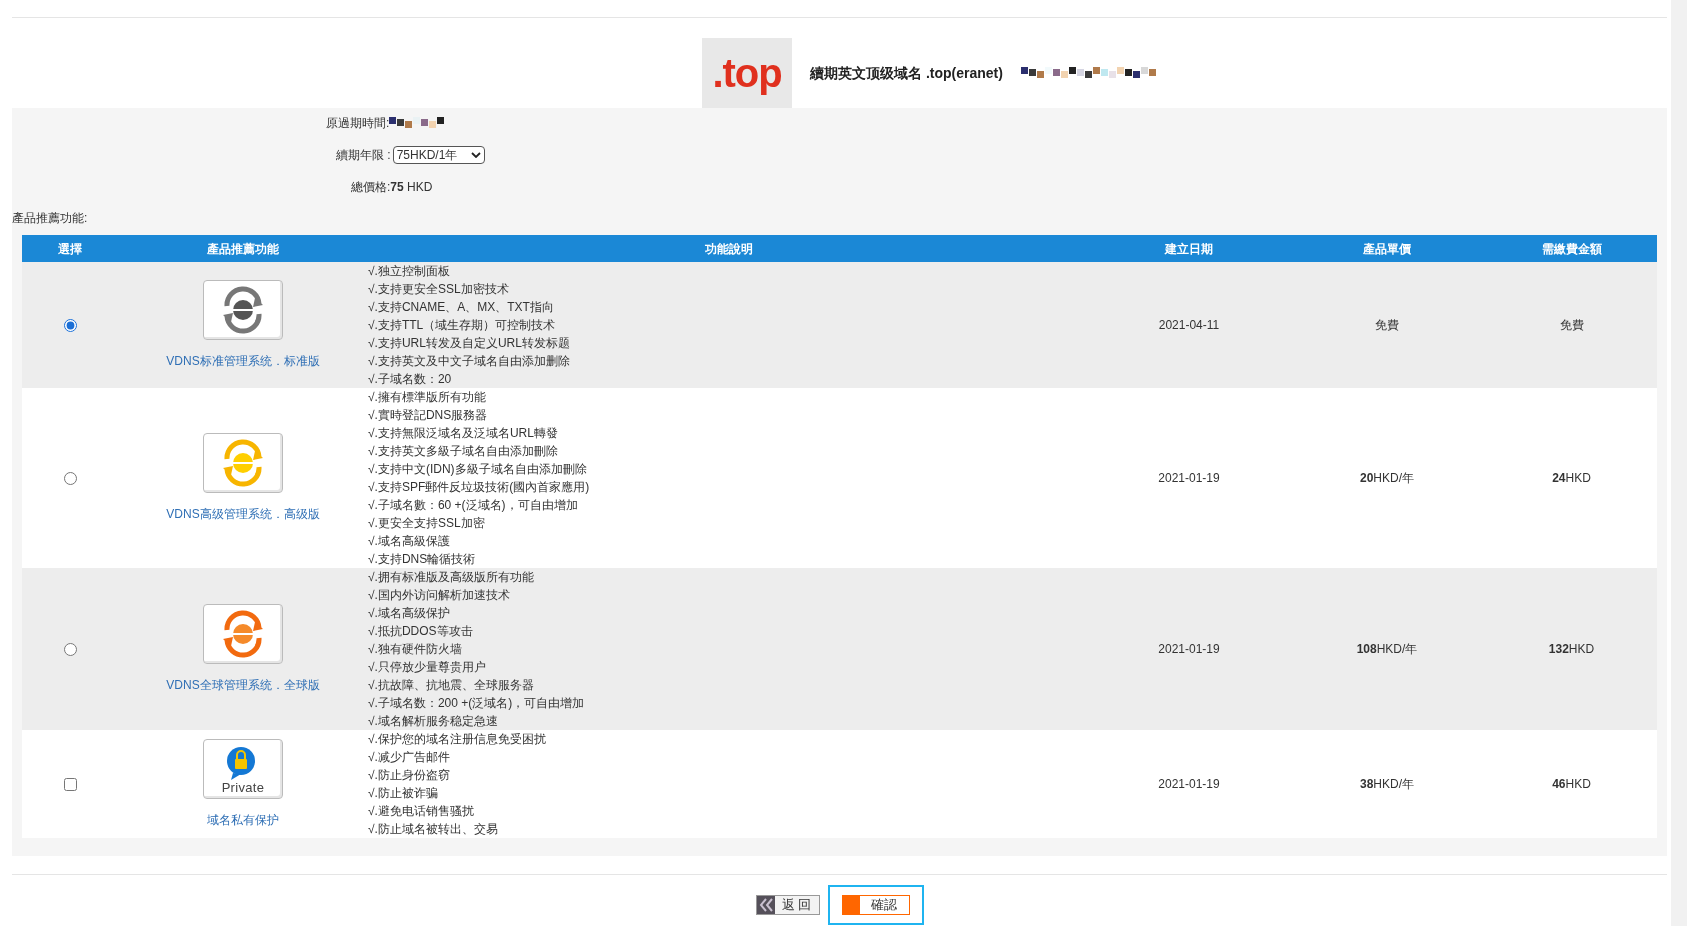 This screenshot has height=926, width=1687. What do you see at coordinates (473, 505) in the screenshot?
I see `feature-item: √.子域名數：60 +(泛域名)，可自由增加` at bounding box center [473, 505].